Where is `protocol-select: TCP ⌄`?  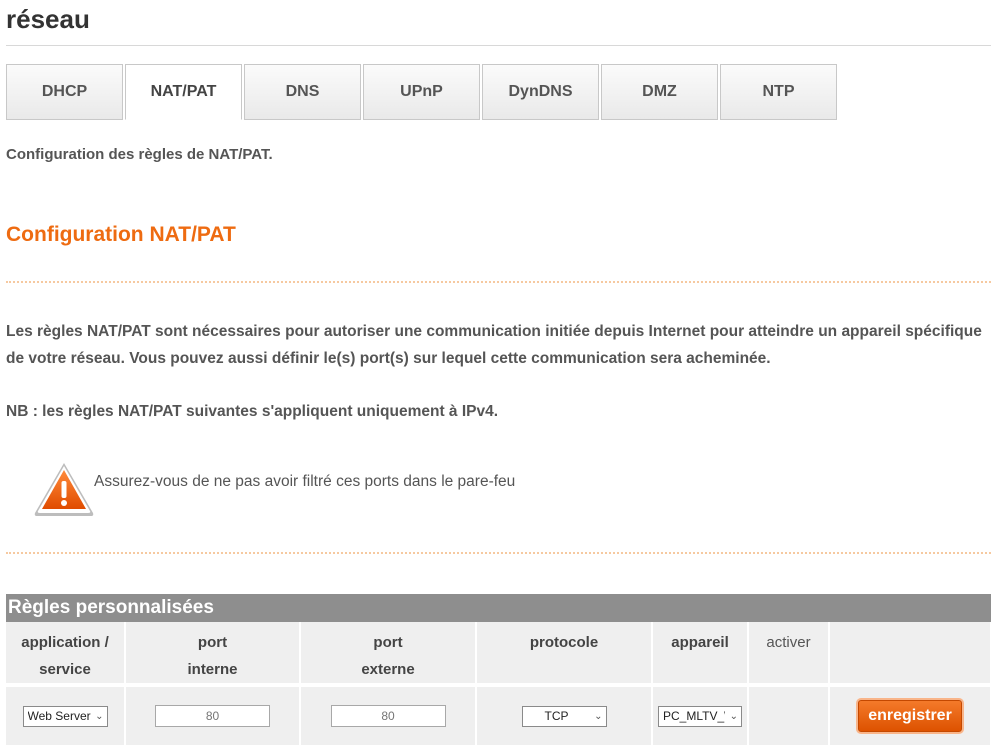
protocol-select: TCP ⌄ is located at coordinates (564, 716).